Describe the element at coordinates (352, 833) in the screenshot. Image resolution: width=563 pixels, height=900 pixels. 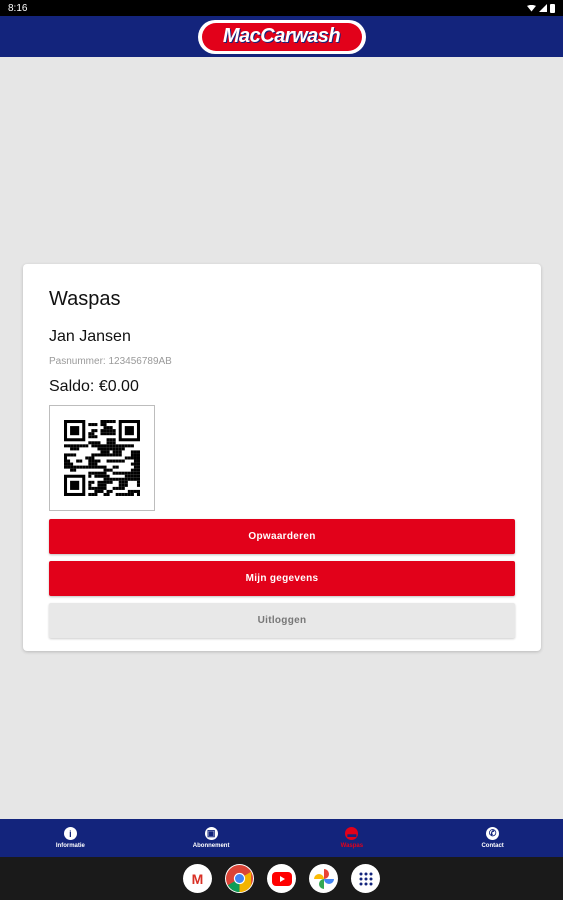
I see `card-icon: ▬` at that location.